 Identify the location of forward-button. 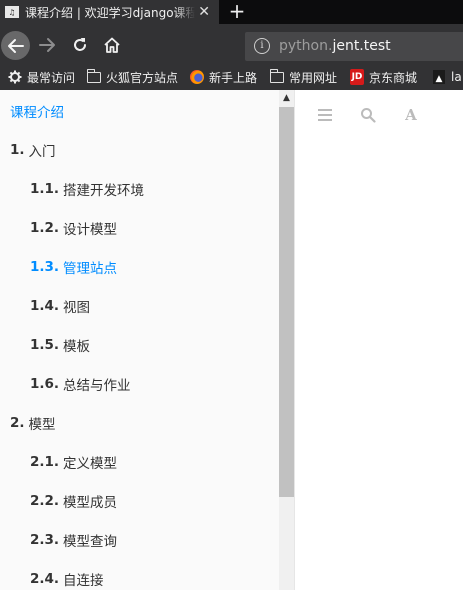
(47, 45).